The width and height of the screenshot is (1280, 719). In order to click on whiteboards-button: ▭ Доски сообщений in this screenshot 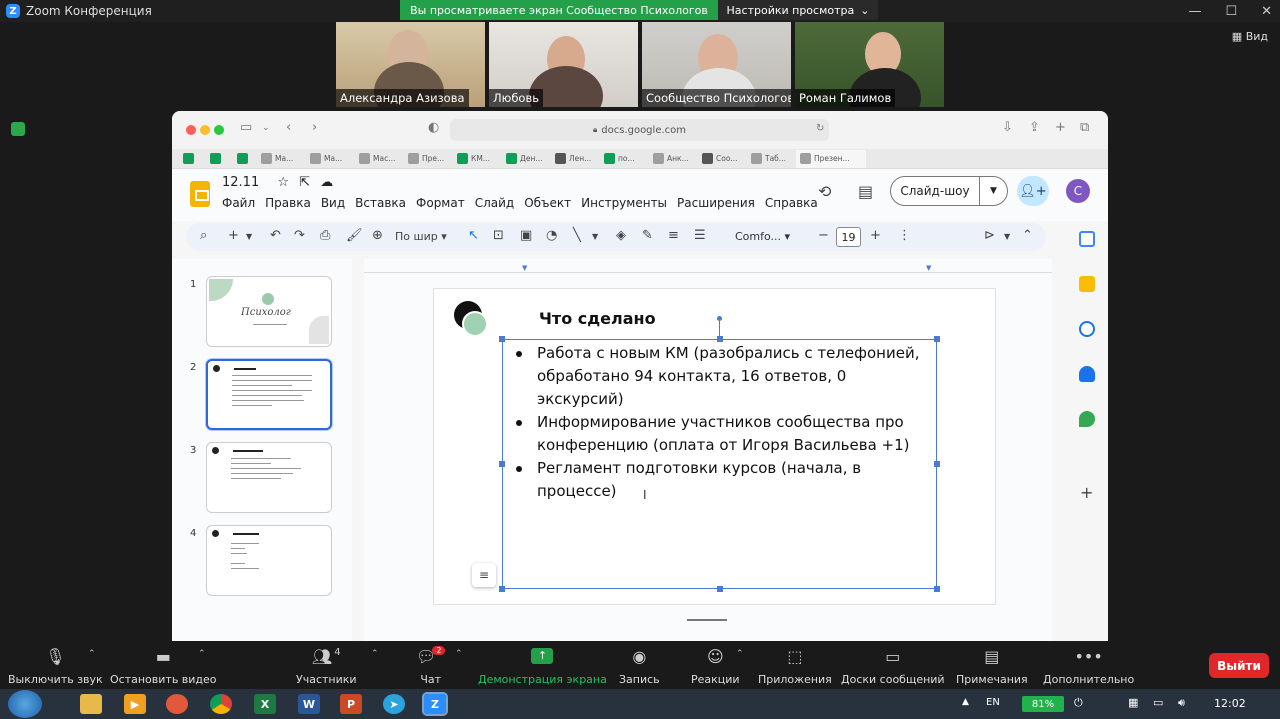, I will do `click(893, 666)`.